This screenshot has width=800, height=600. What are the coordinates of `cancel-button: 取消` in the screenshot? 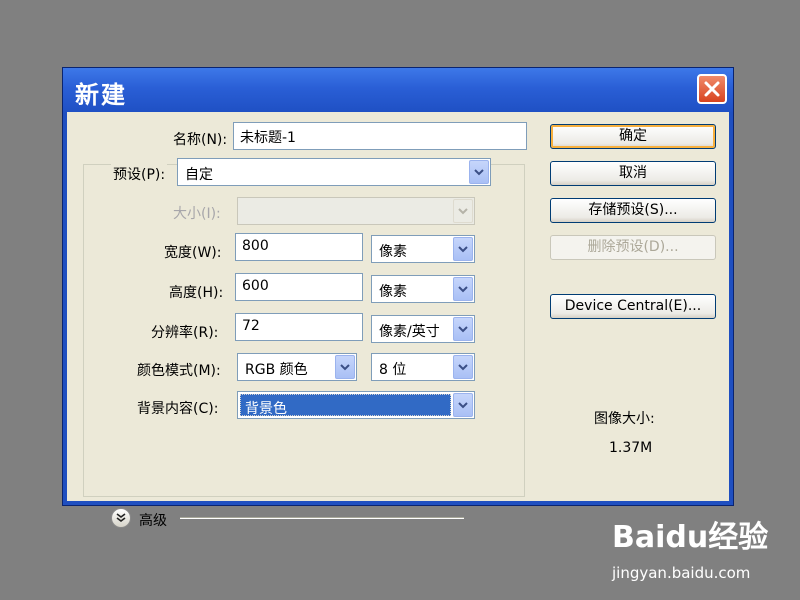 It's located at (633, 173).